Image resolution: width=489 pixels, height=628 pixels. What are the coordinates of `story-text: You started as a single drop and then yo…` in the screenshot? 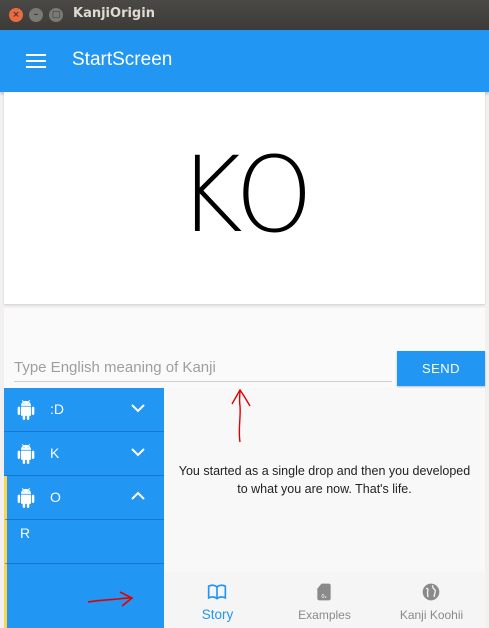 It's located at (324, 480).